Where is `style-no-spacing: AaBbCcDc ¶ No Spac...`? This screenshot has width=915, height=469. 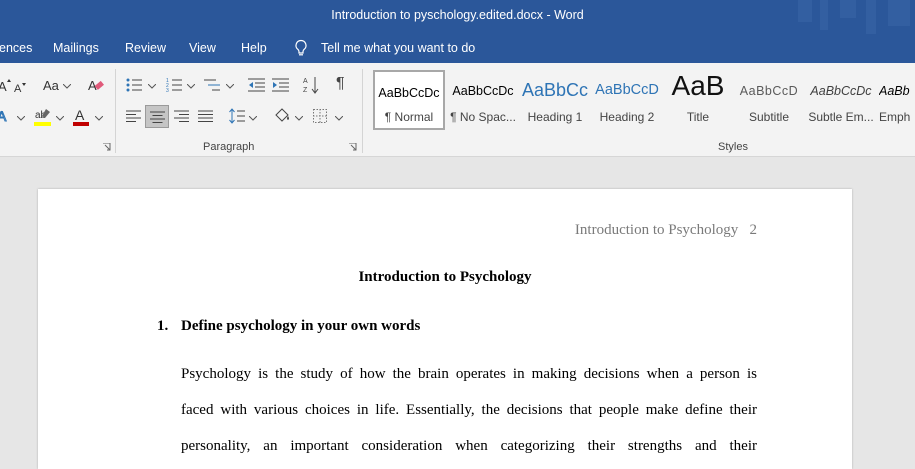 style-no-spacing: AaBbCcDc ¶ No Spac... is located at coordinates (483, 100).